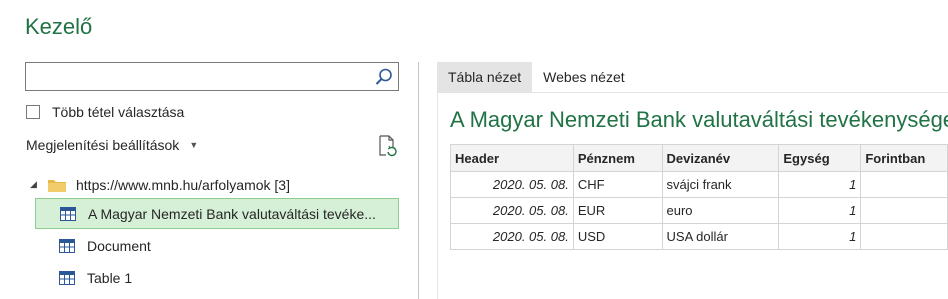 This screenshot has height=299, width=948. I want to click on chevron-down-icon: ▼, so click(194, 145).